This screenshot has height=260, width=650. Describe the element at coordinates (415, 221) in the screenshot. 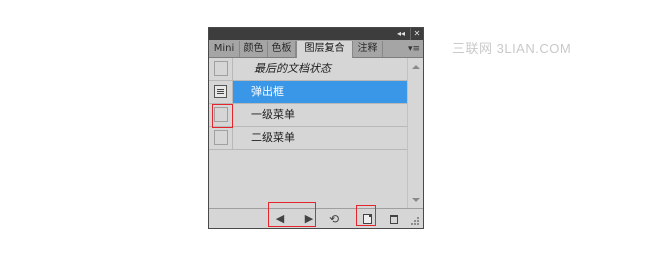

I see `resize-grip-icon` at that location.